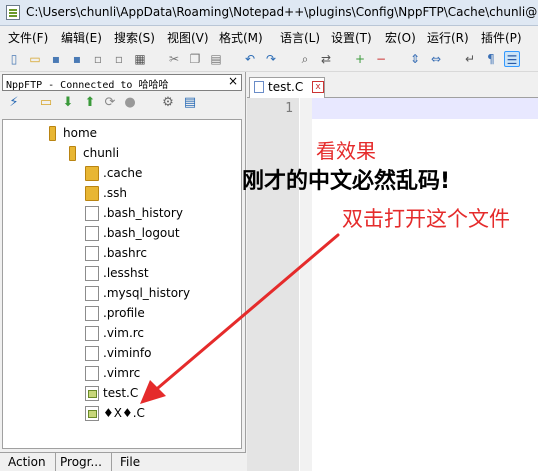 The height and width of the screenshot is (471, 538). What do you see at coordinates (160, 174) in the screenshot?
I see `tree-item-folder: .cache` at bounding box center [160, 174].